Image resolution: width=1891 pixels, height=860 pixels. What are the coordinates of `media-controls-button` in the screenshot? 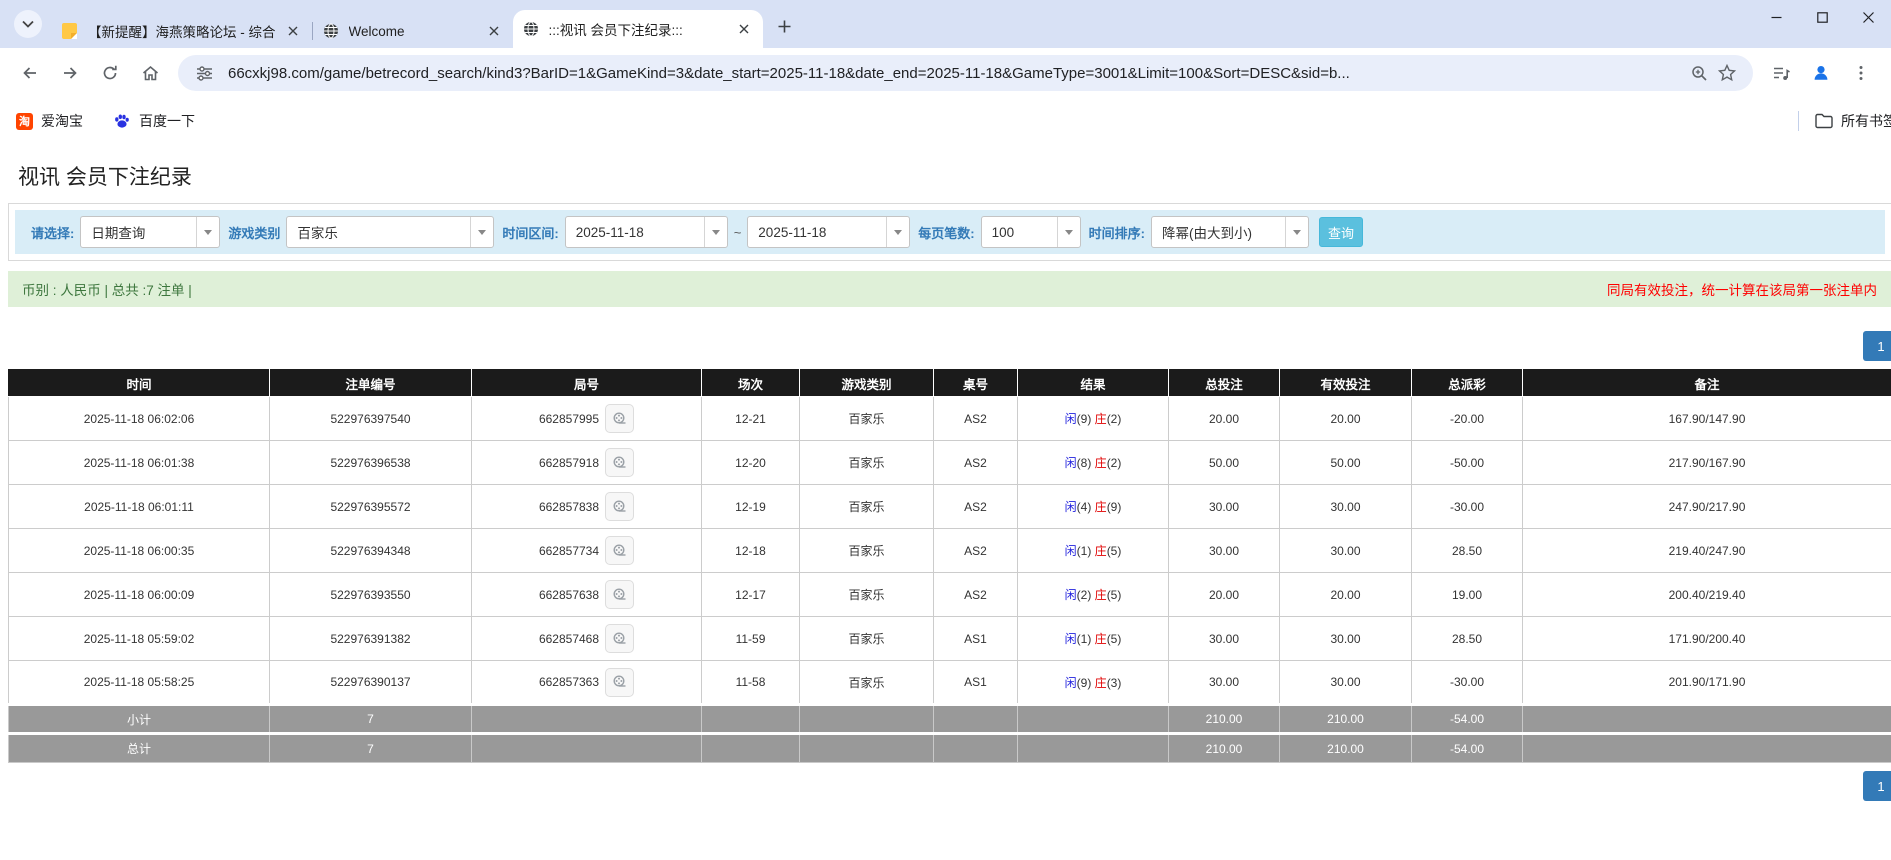 It's located at (1781, 73).